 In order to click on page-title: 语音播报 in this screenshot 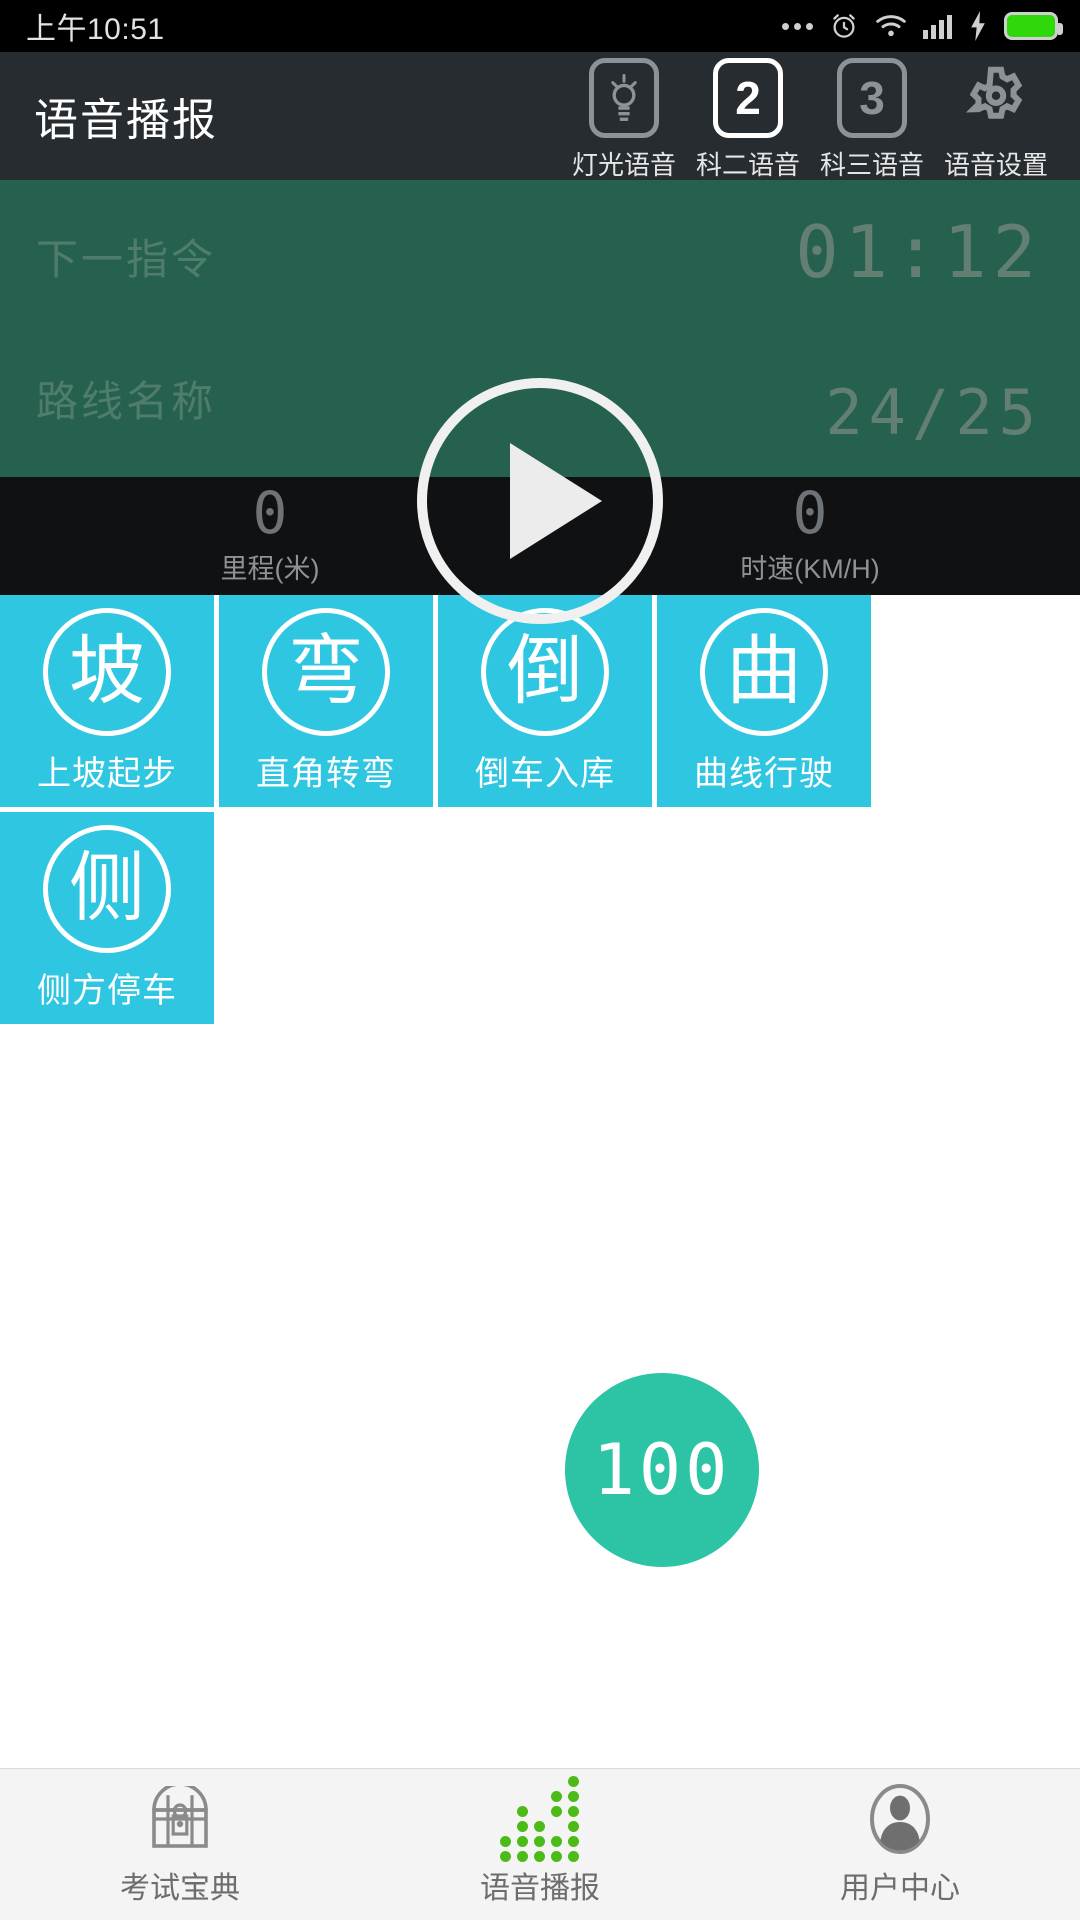, I will do `click(126, 120)`.